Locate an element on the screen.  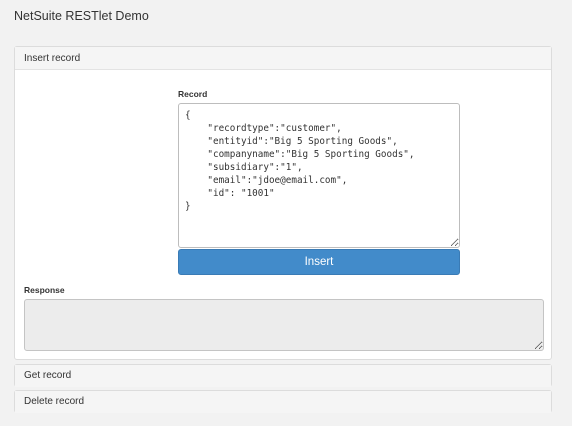
response-textarea is located at coordinates (284, 325).